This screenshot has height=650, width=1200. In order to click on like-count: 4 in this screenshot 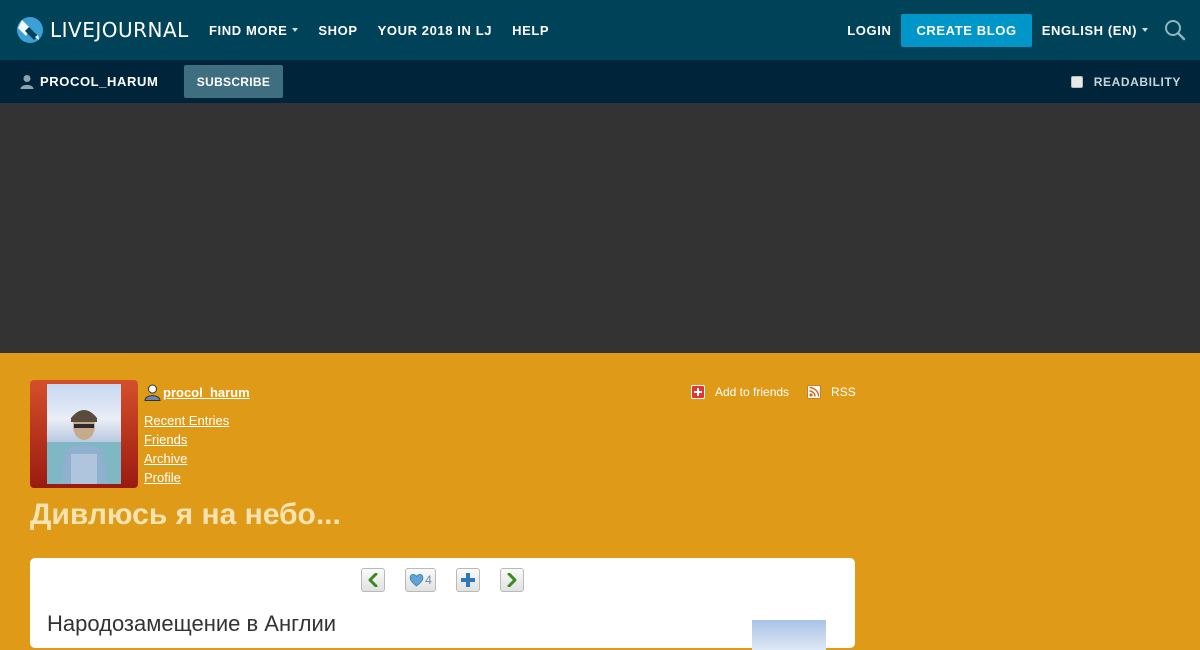, I will do `click(428, 580)`.